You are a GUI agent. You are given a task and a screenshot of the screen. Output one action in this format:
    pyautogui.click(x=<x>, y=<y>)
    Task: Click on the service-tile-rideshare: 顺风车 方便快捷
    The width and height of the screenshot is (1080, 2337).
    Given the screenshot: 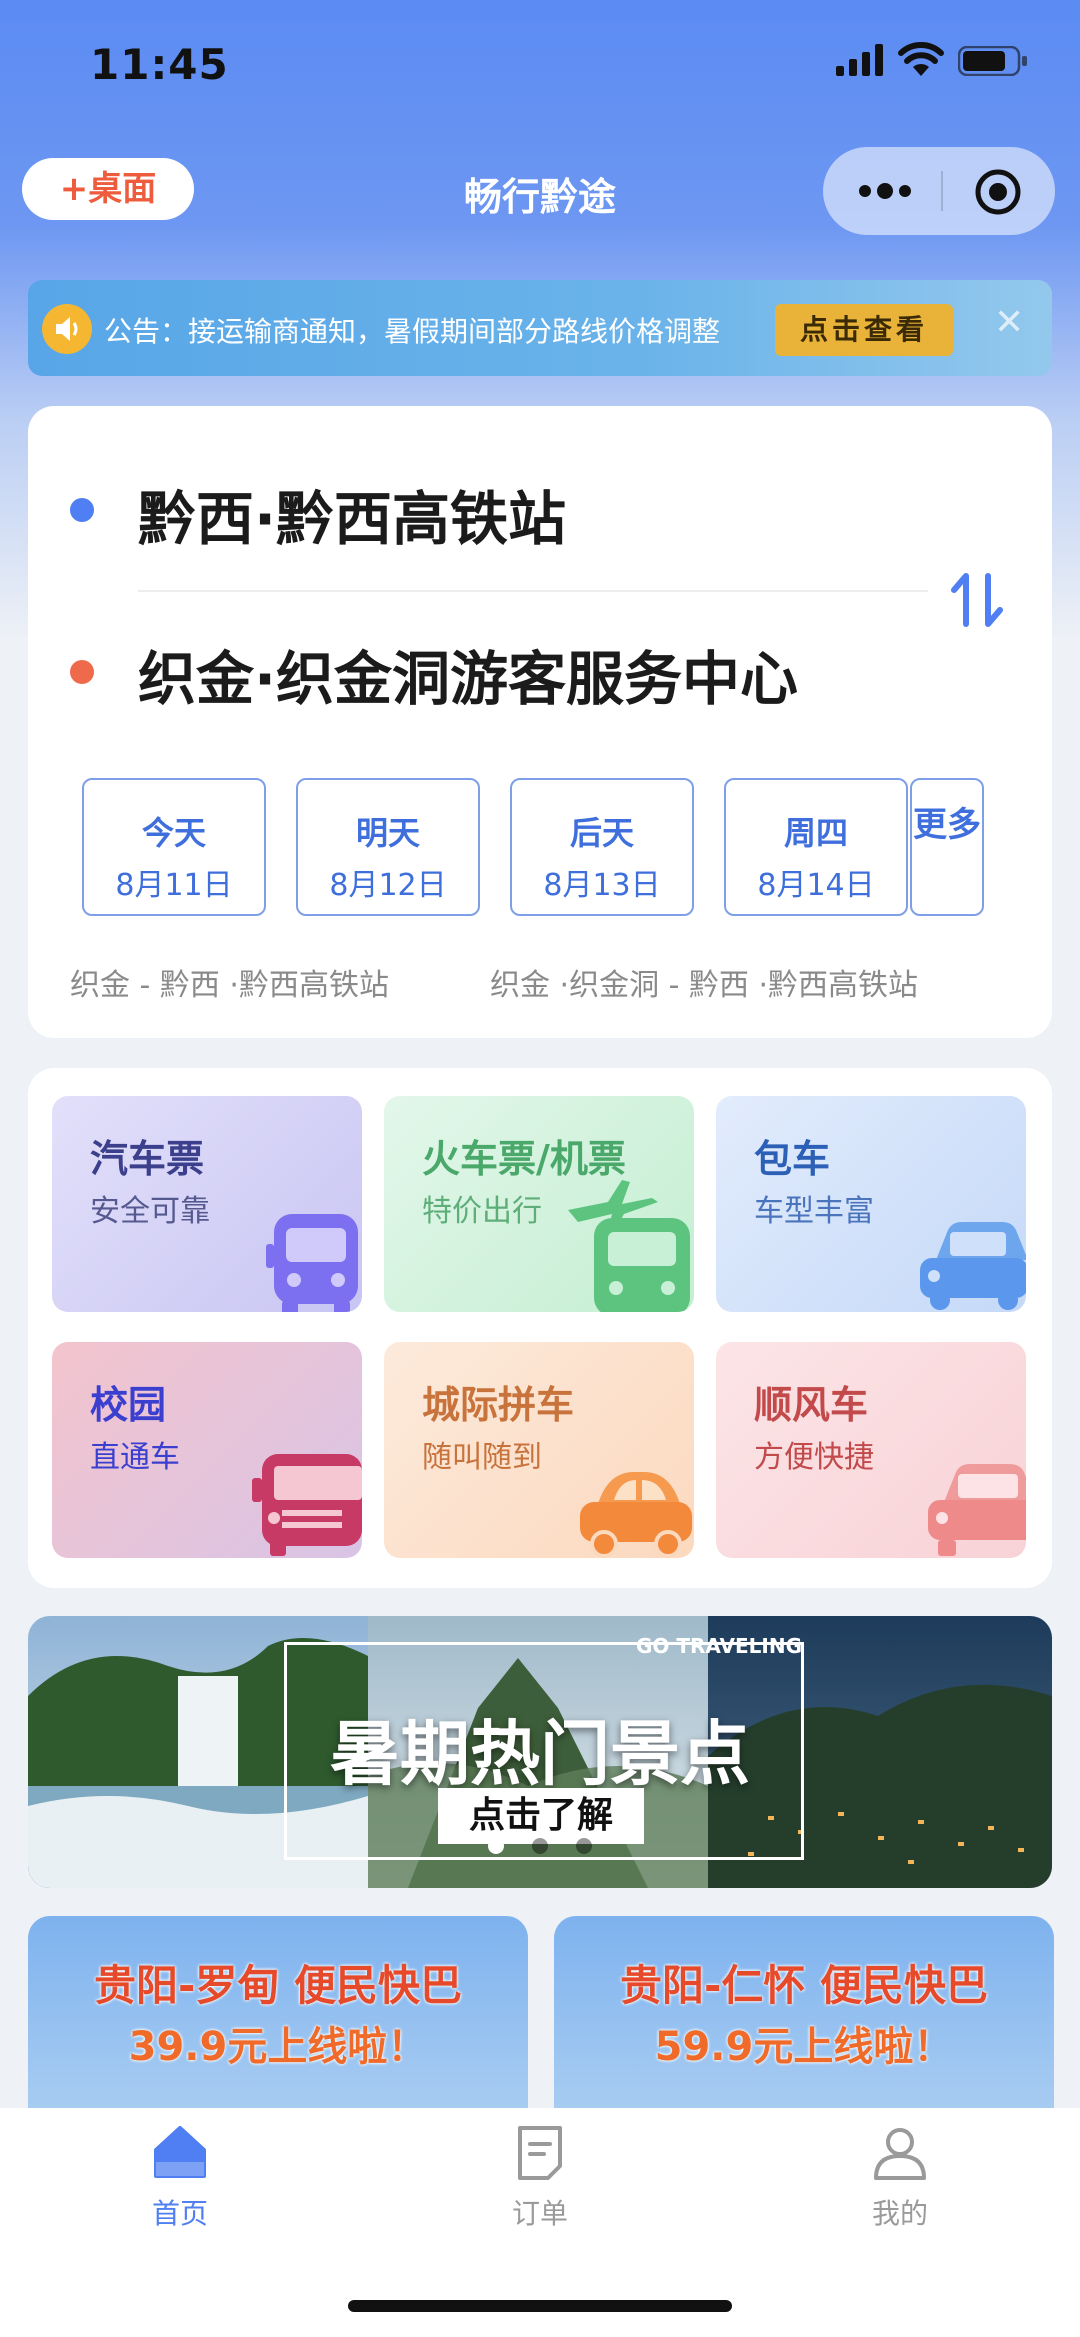 What is the action you would take?
    pyautogui.click(x=871, y=1450)
    